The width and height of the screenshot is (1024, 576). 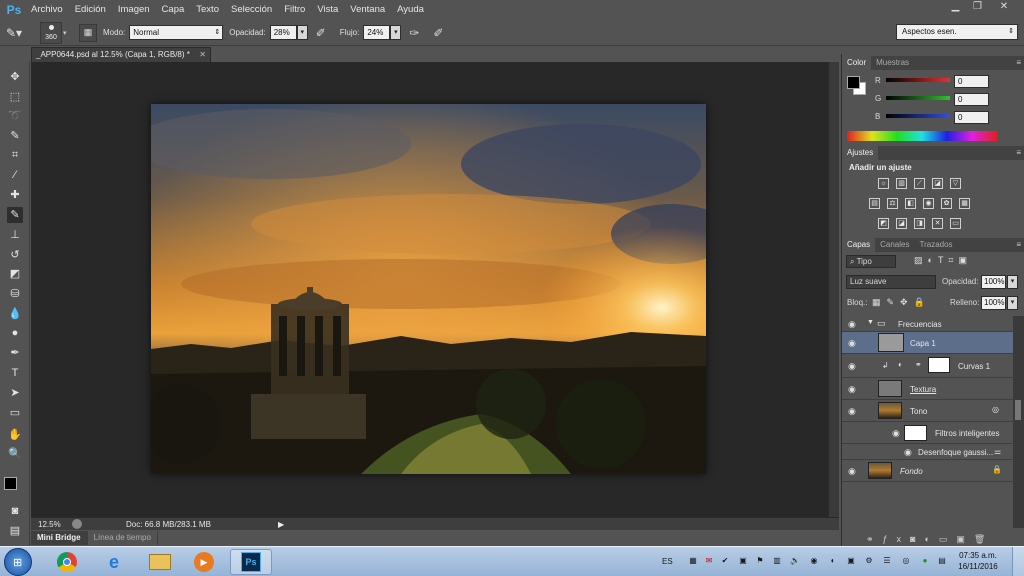 I want to click on history-brush-tool-icon: ↺, so click(x=15, y=255).